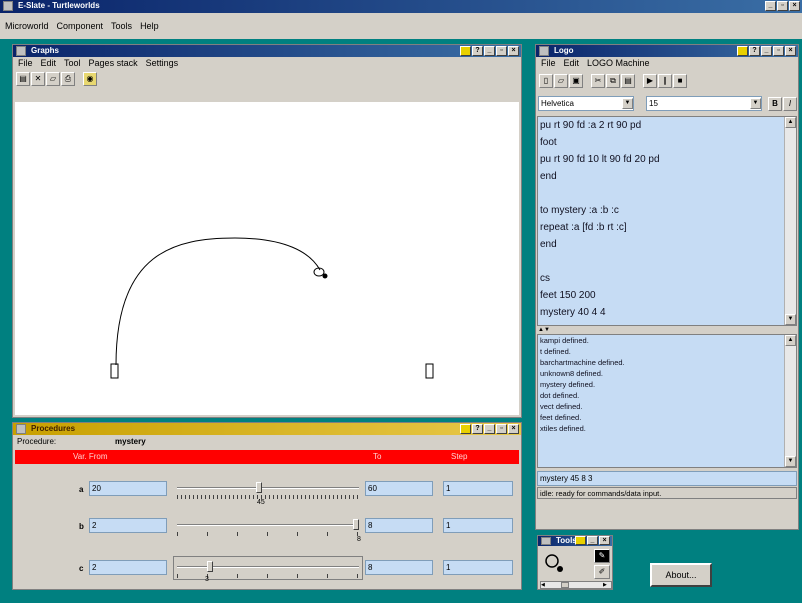 The height and width of the screenshot is (603, 802). Describe the element at coordinates (561, 417) in the screenshot. I see `message-line: feet defined.` at that location.